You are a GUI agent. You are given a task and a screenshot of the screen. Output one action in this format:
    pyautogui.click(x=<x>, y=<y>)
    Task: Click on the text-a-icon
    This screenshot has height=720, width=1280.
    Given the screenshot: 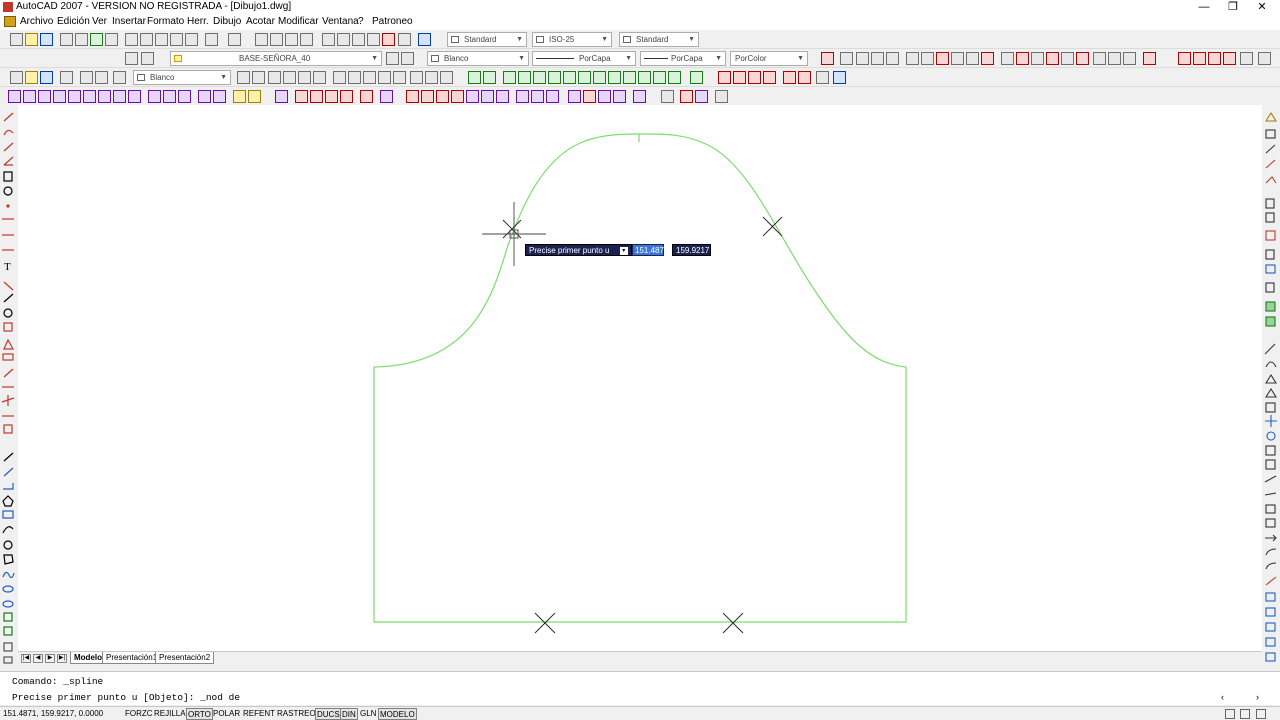 What is the action you would take?
    pyautogui.click(x=1149, y=58)
    